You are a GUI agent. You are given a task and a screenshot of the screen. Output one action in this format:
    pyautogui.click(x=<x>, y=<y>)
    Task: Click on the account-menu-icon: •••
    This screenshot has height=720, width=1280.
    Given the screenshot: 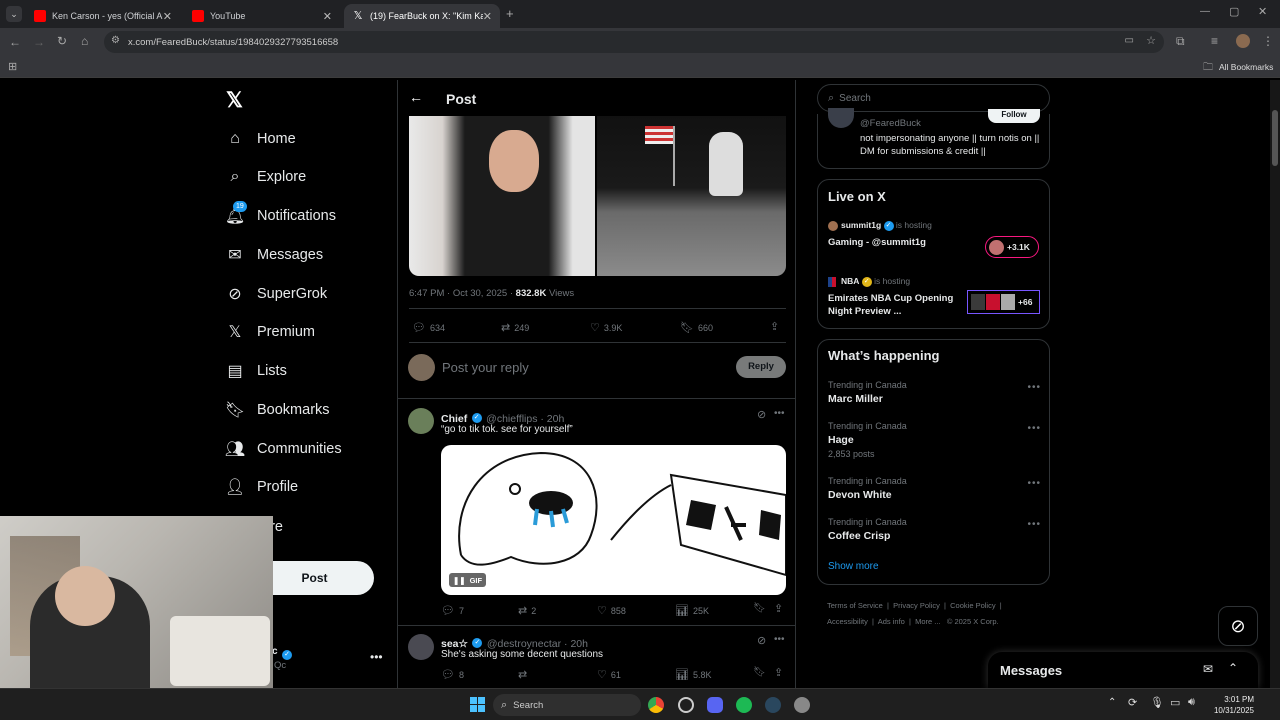 What is the action you would take?
    pyautogui.click(x=376, y=657)
    